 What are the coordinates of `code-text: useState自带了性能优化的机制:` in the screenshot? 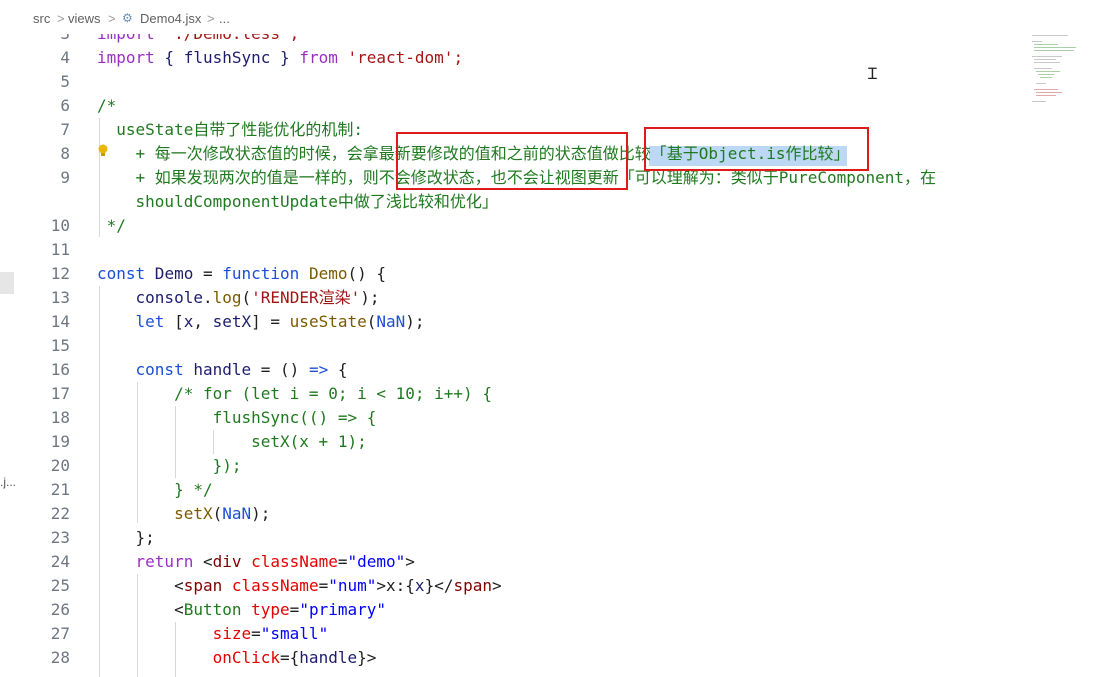 It's located at (230, 130).